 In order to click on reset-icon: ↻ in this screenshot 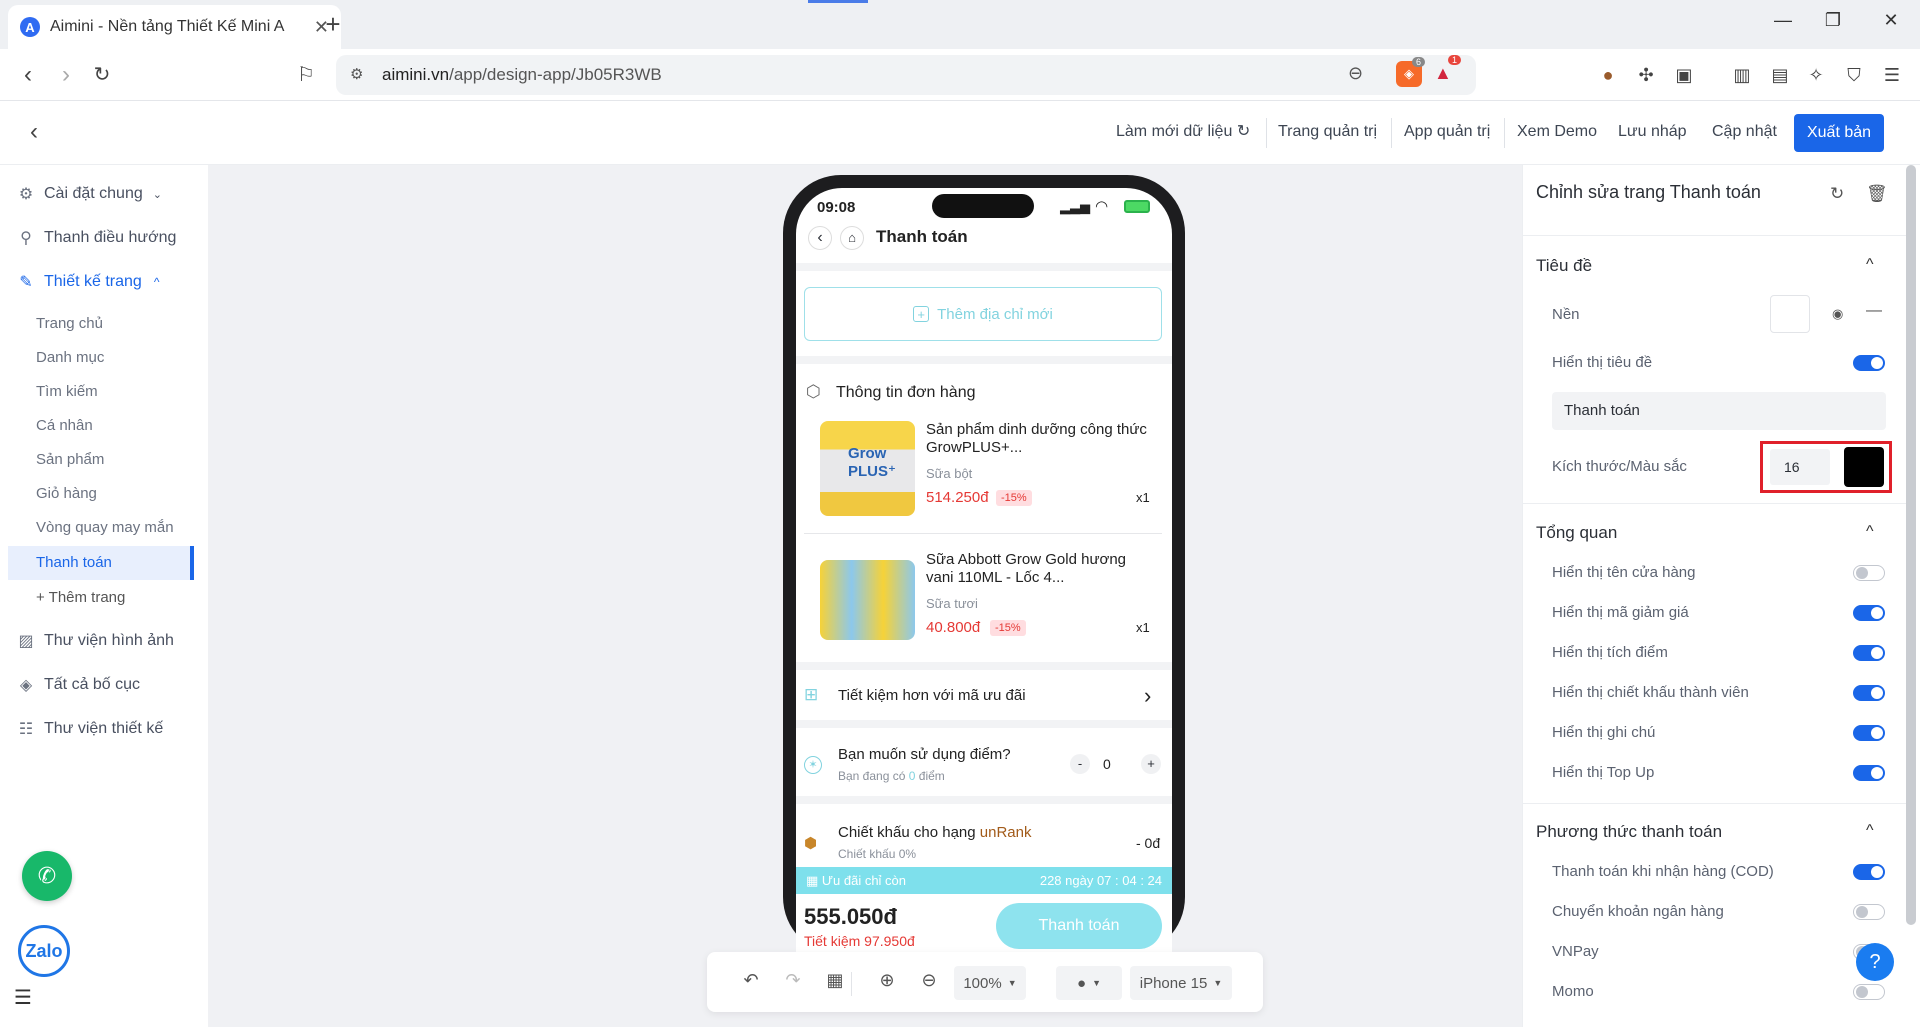, I will do `click(1837, 194)`.